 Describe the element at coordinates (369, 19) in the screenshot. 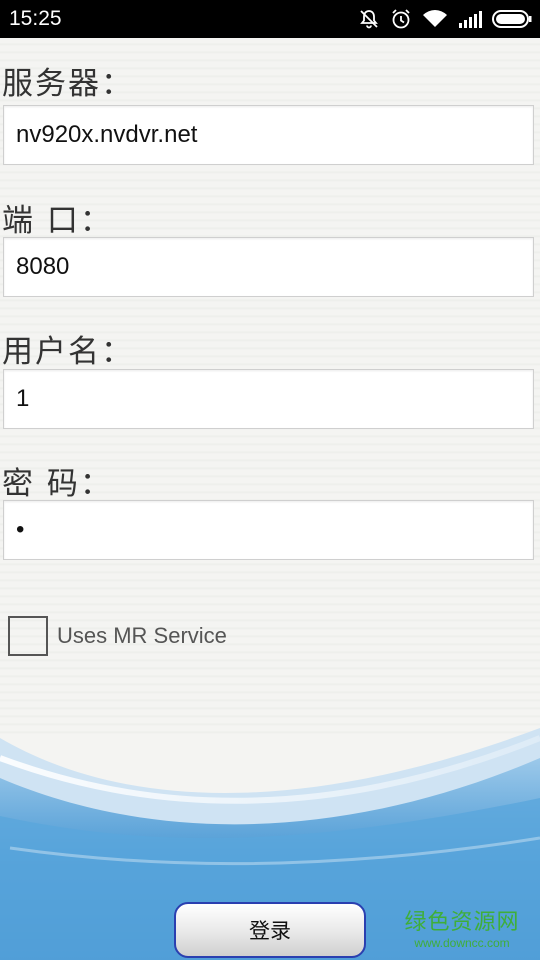

I see `bell-off-icon` at that location.